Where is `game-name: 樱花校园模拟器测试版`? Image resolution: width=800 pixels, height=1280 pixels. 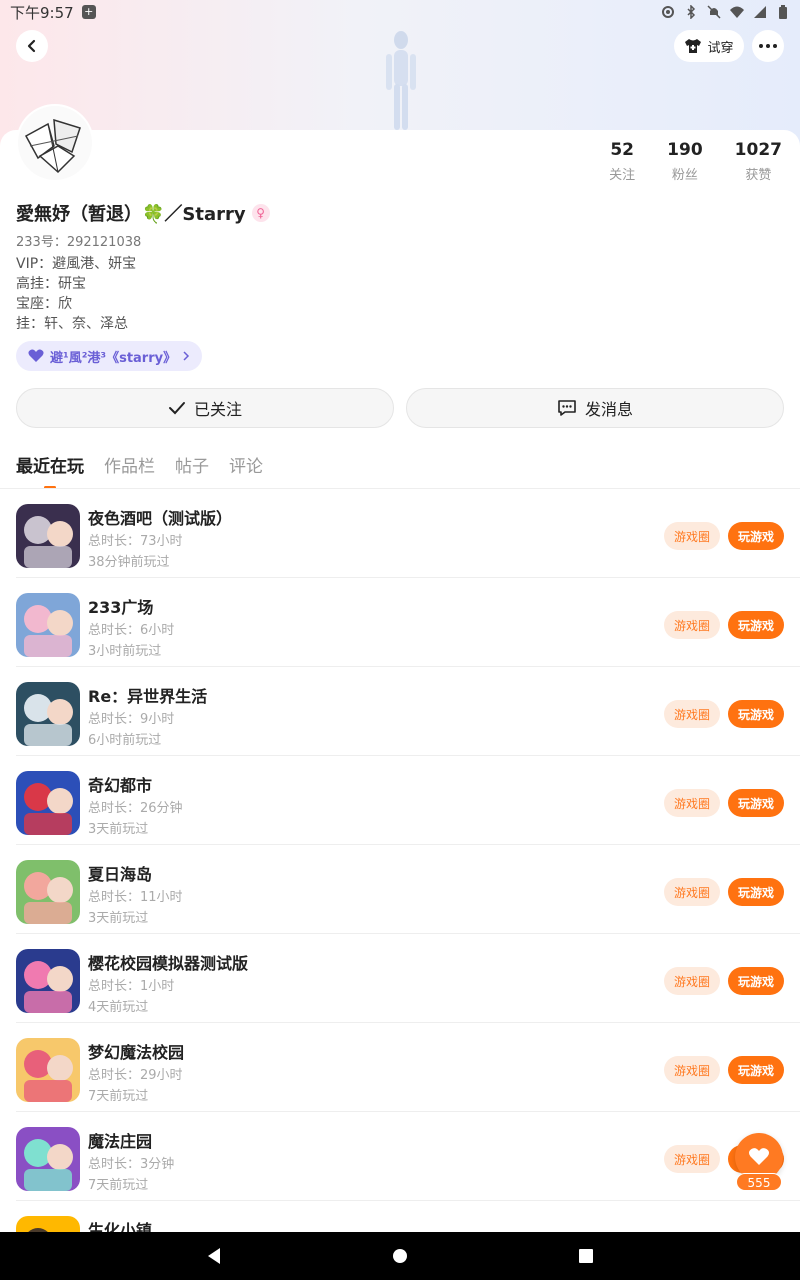 game-name: 樱花校园模拟器测试版 is located at coordinates (168, 962).